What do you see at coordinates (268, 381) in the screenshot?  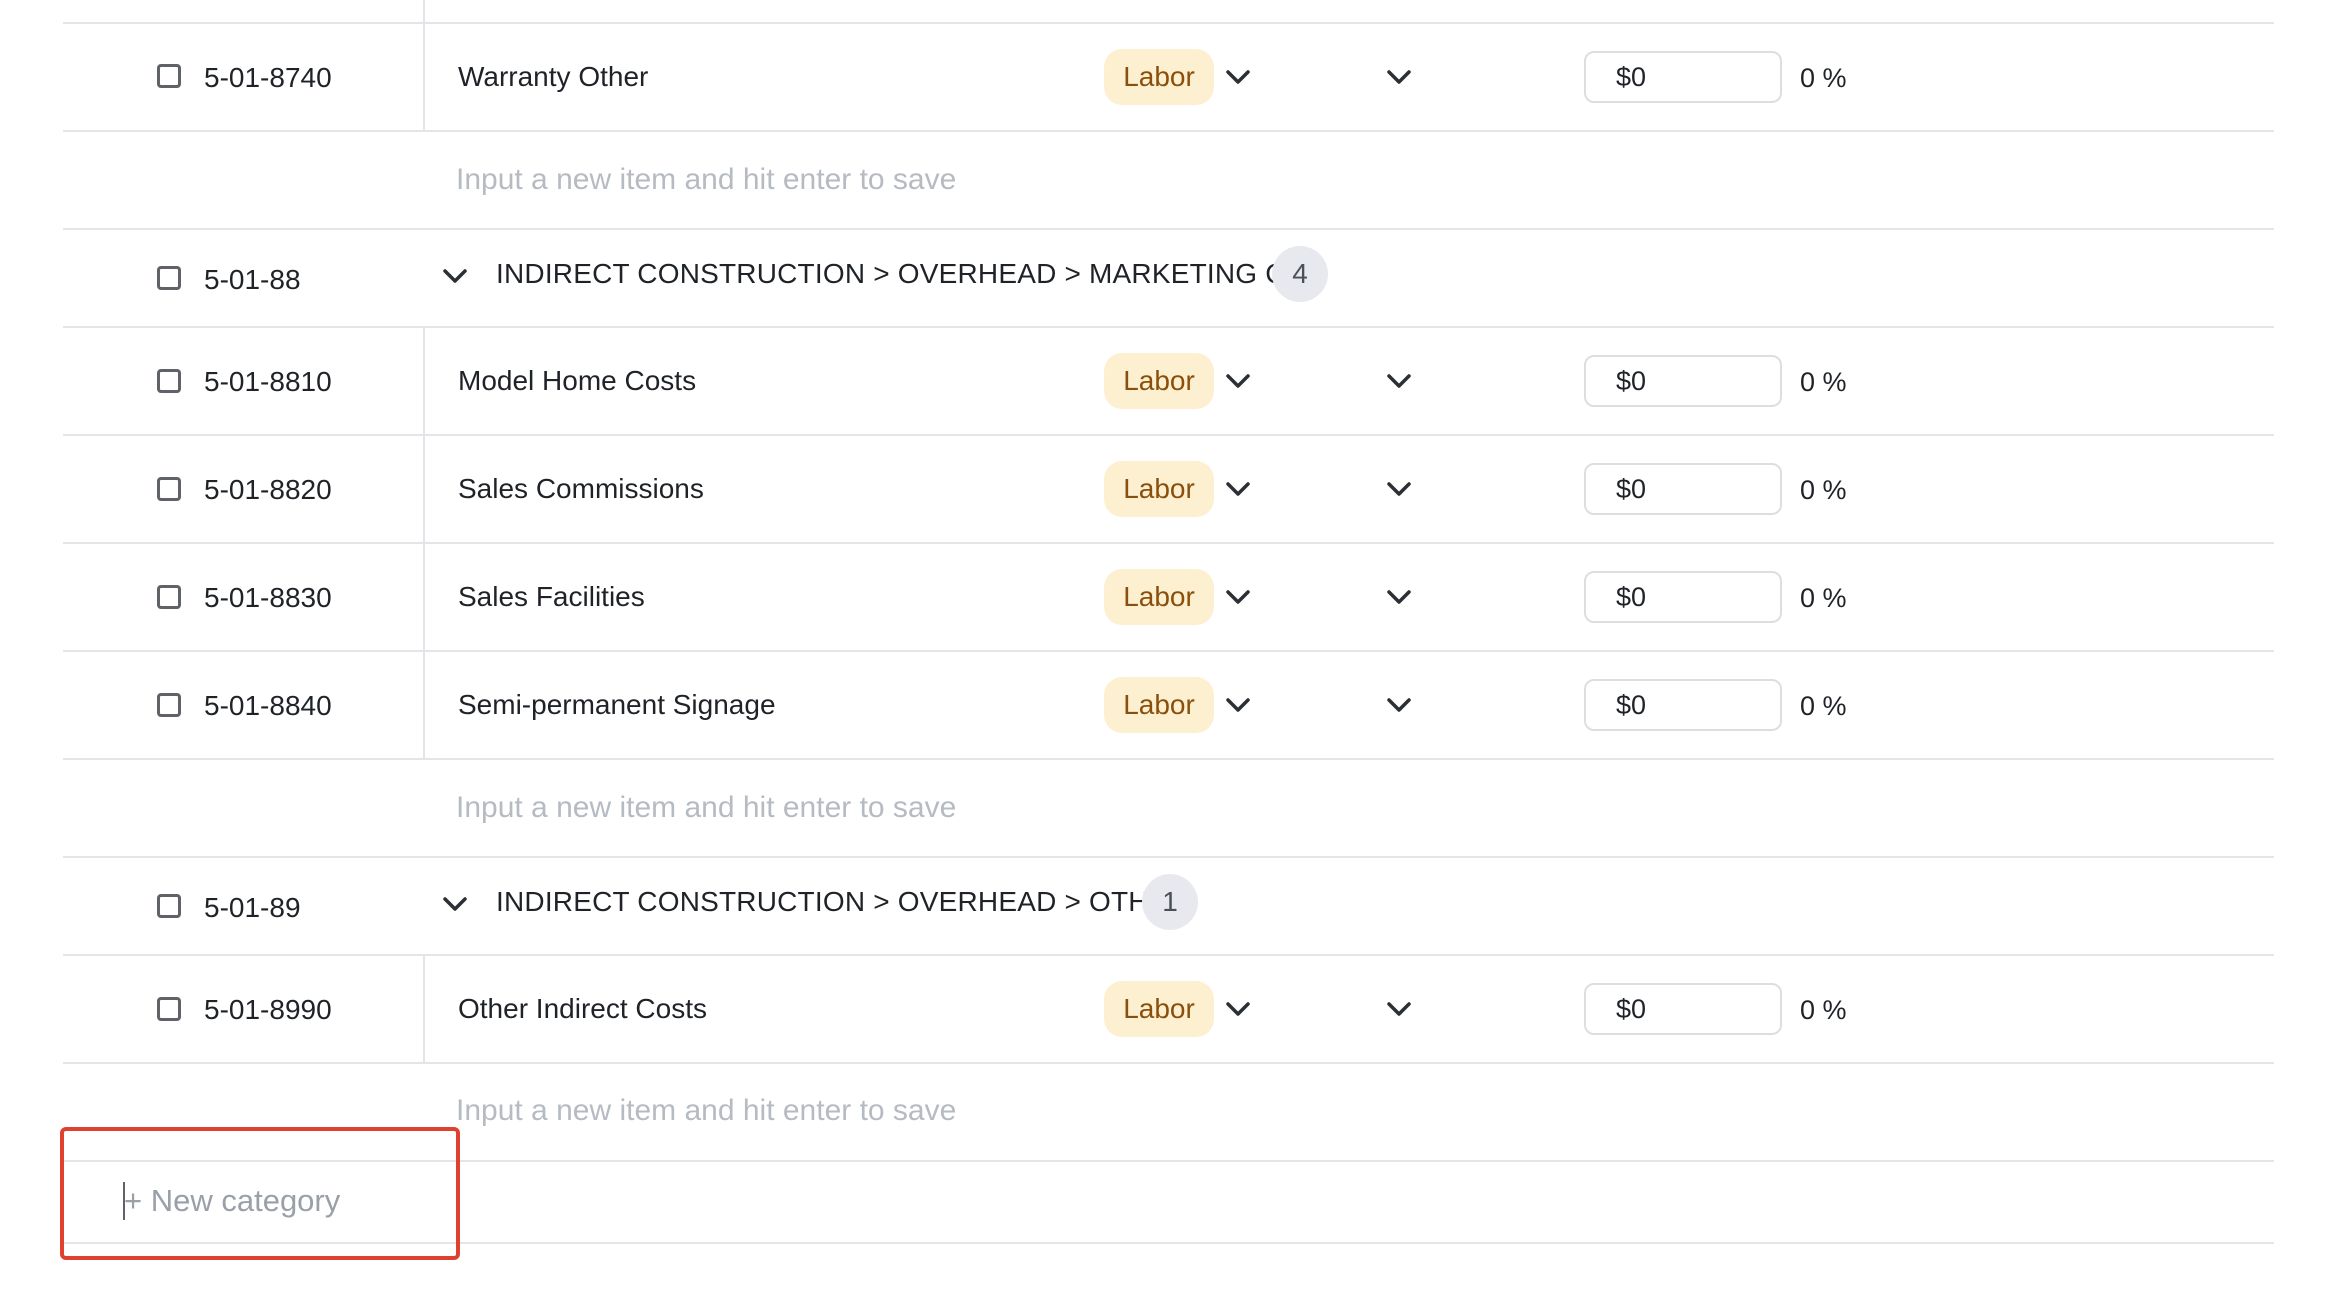 I see `row-code: 5-01-8810` at bounding box center [268, 381].